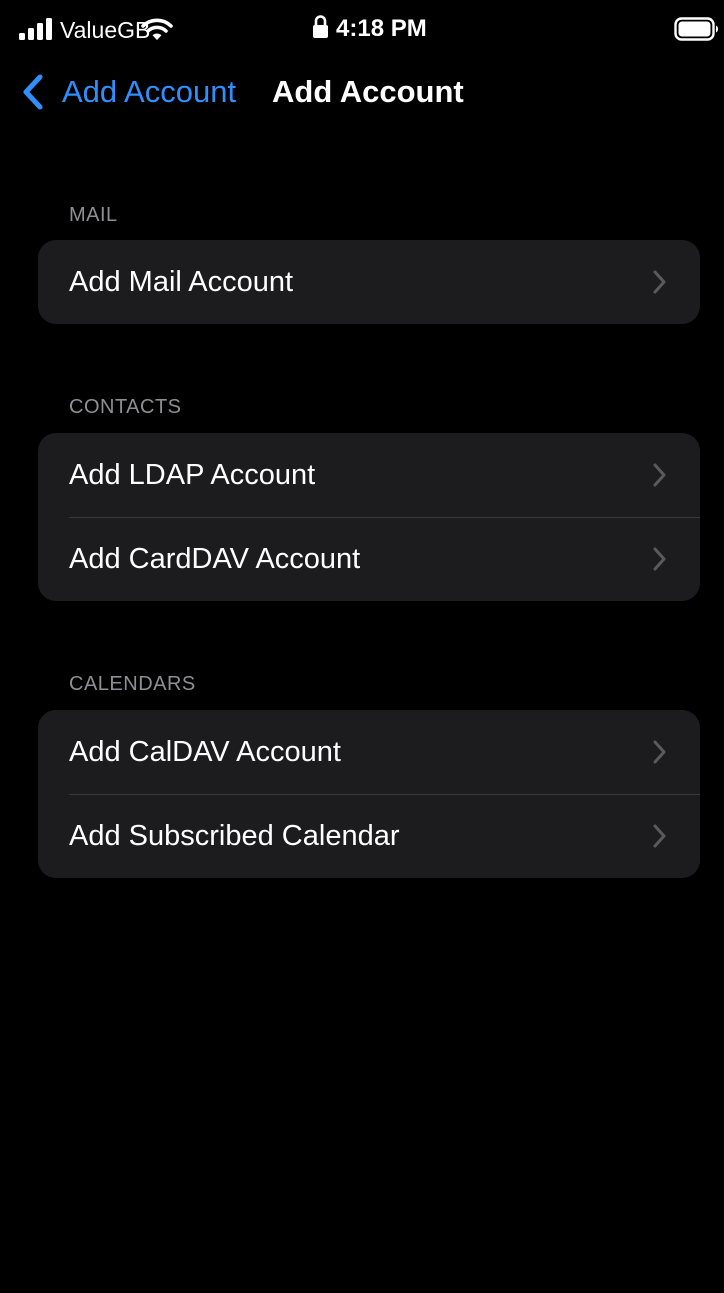 The width and height of the screenshot is (724, 1293). Describe the element at coordinates (381, 28) in the screenshot. I see `status-time: 4:18 PM` at that location.